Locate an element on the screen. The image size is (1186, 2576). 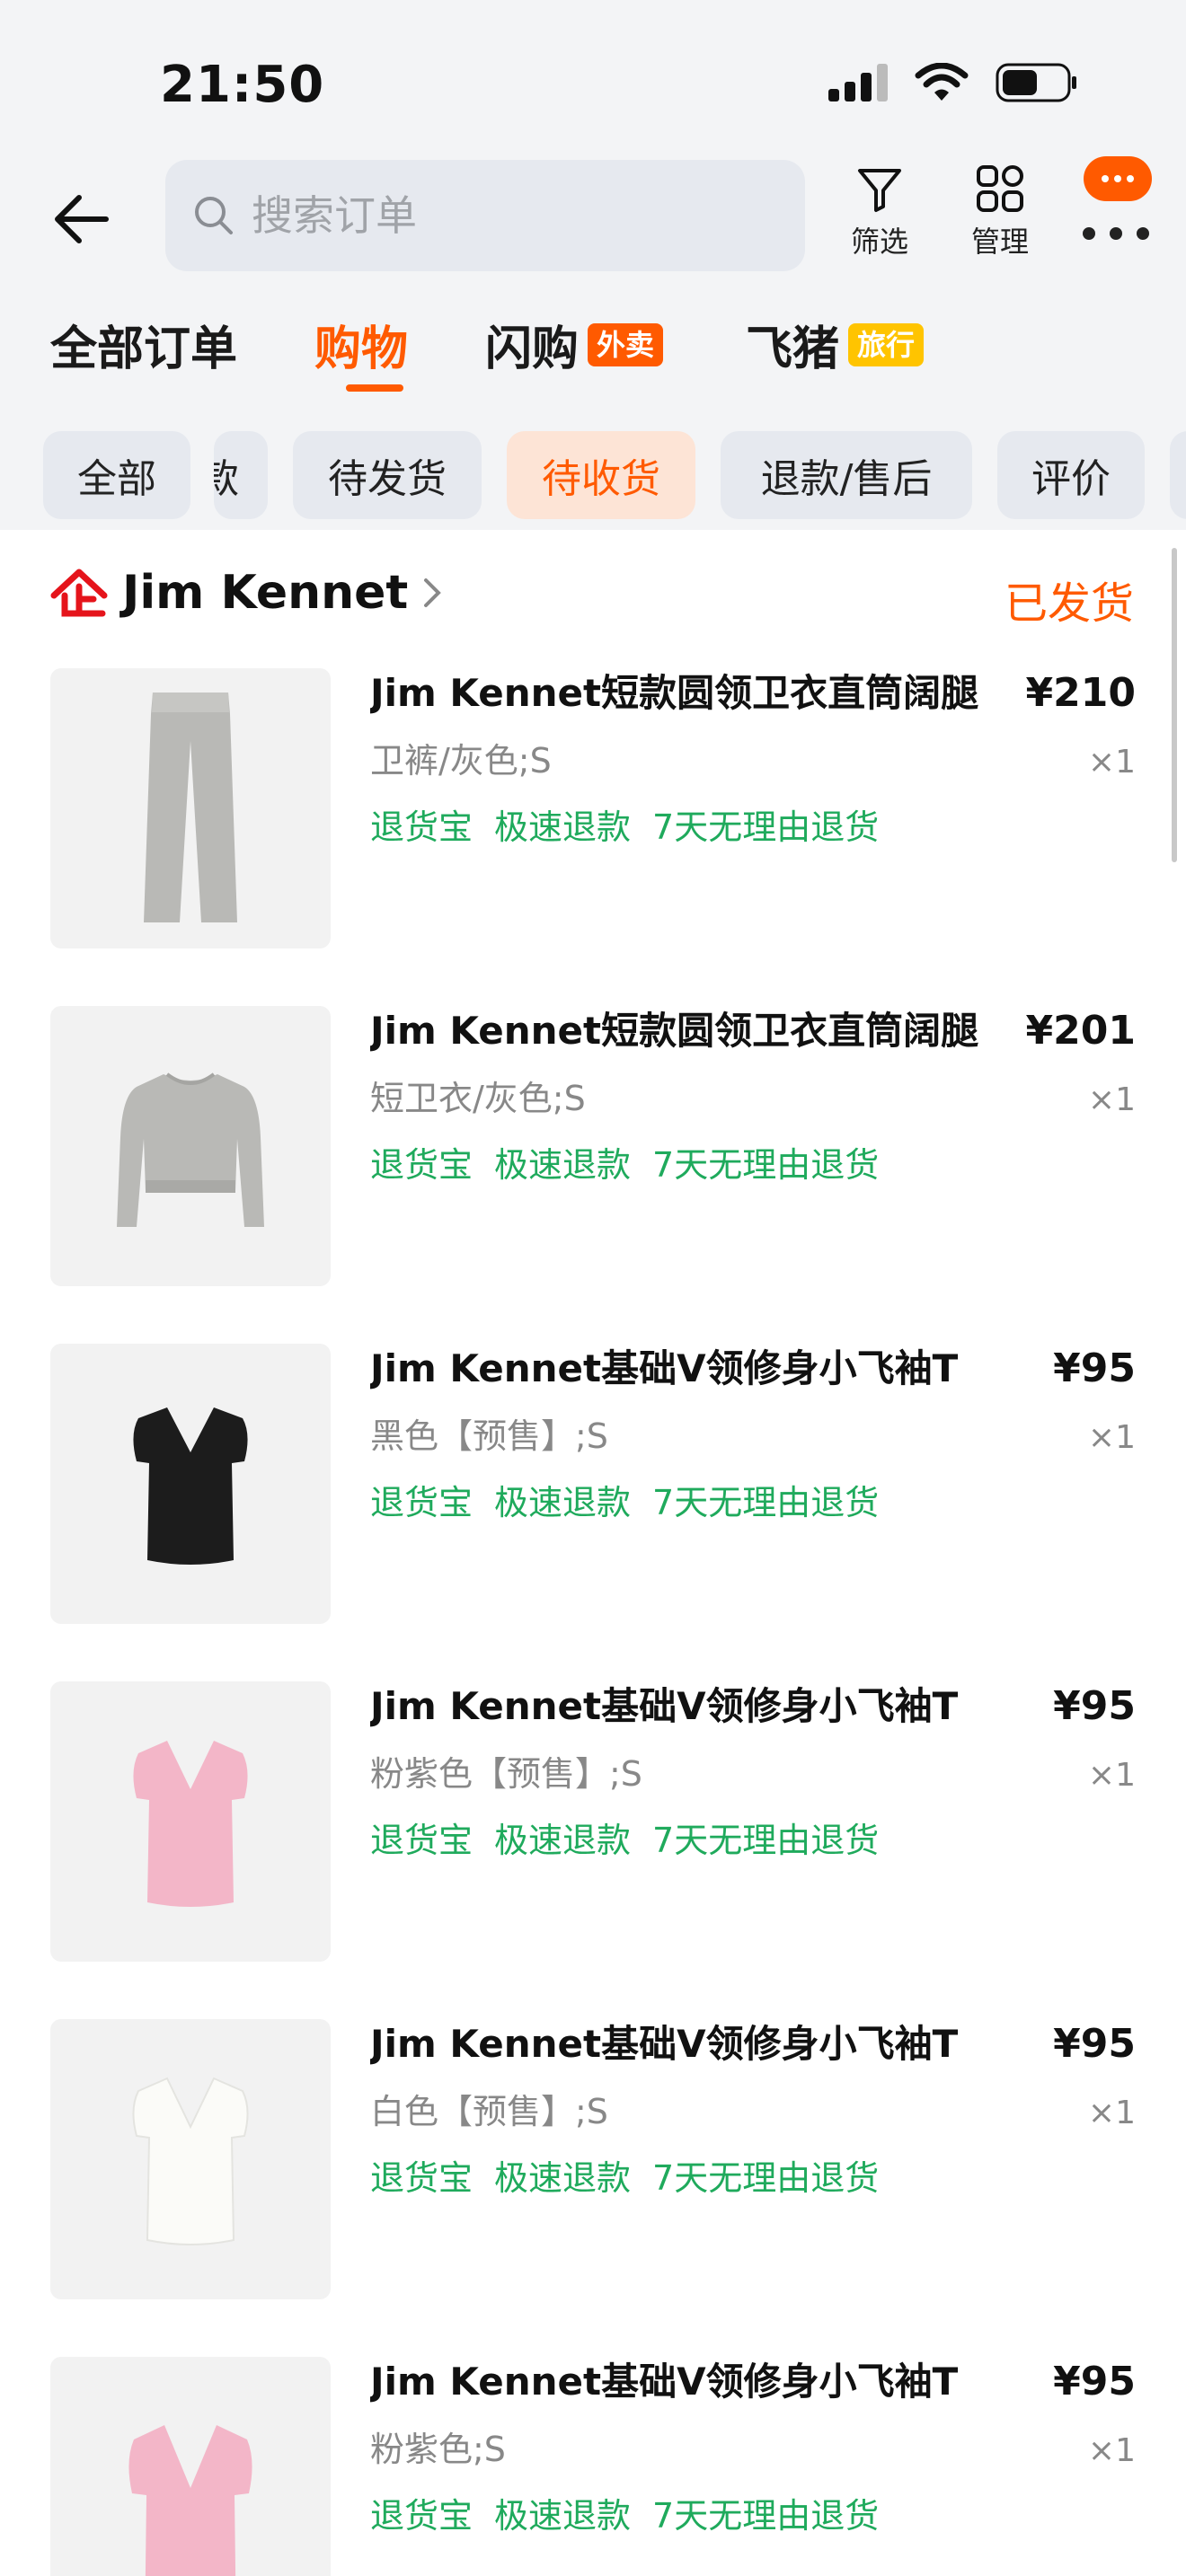
product-price: ¥201 is located at coordinates (1080, 1031).